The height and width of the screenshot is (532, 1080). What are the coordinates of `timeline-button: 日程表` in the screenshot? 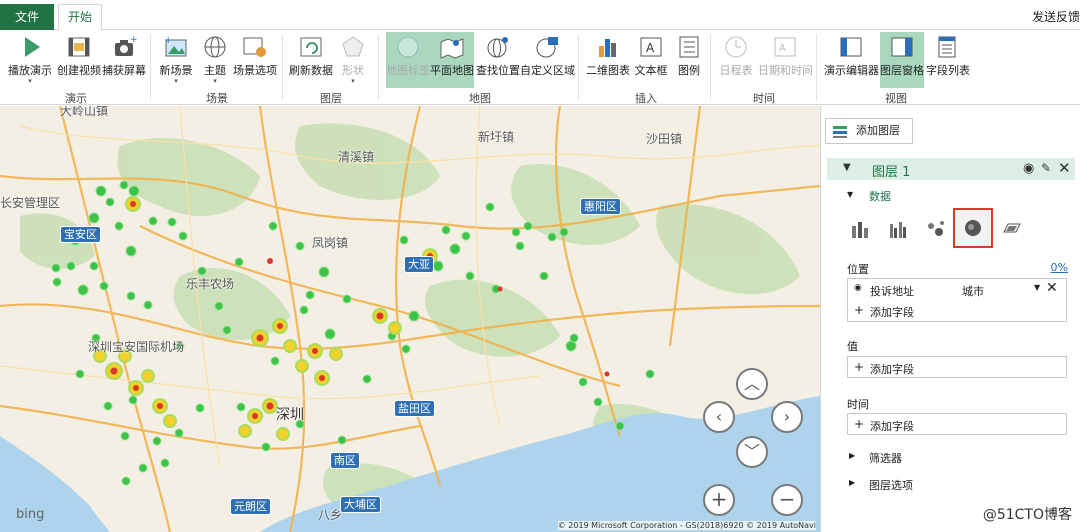 It's located at (736, 60).